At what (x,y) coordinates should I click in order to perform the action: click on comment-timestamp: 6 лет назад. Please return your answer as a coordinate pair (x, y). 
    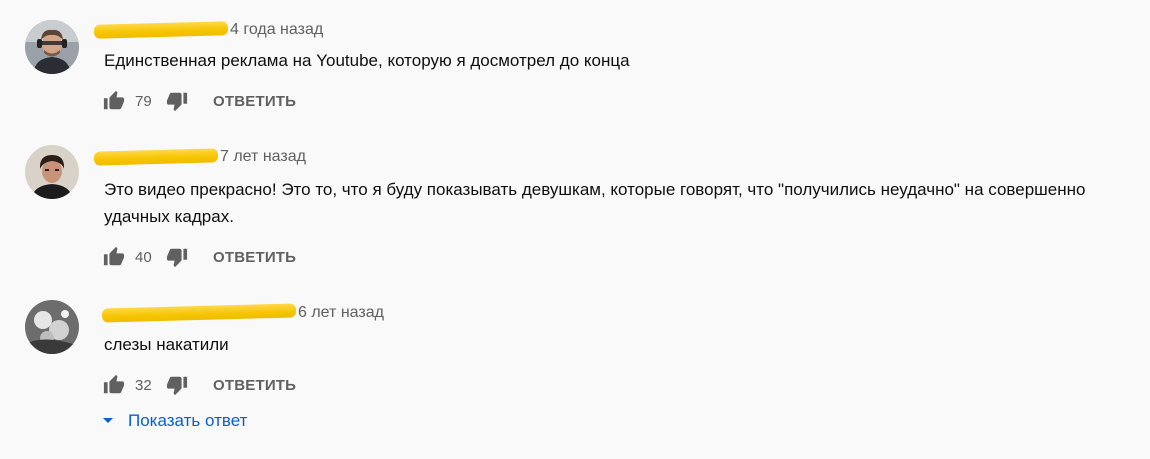
    Looking at the image, I should click on (341, 313).